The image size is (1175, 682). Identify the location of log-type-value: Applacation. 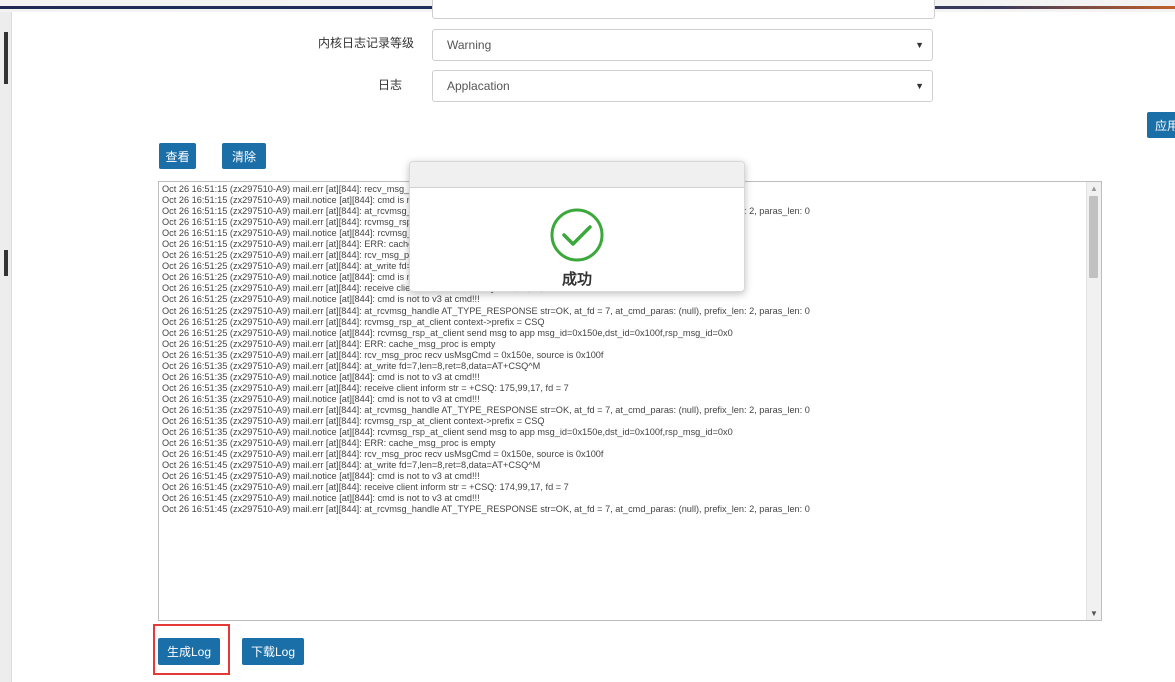
(478, 86).